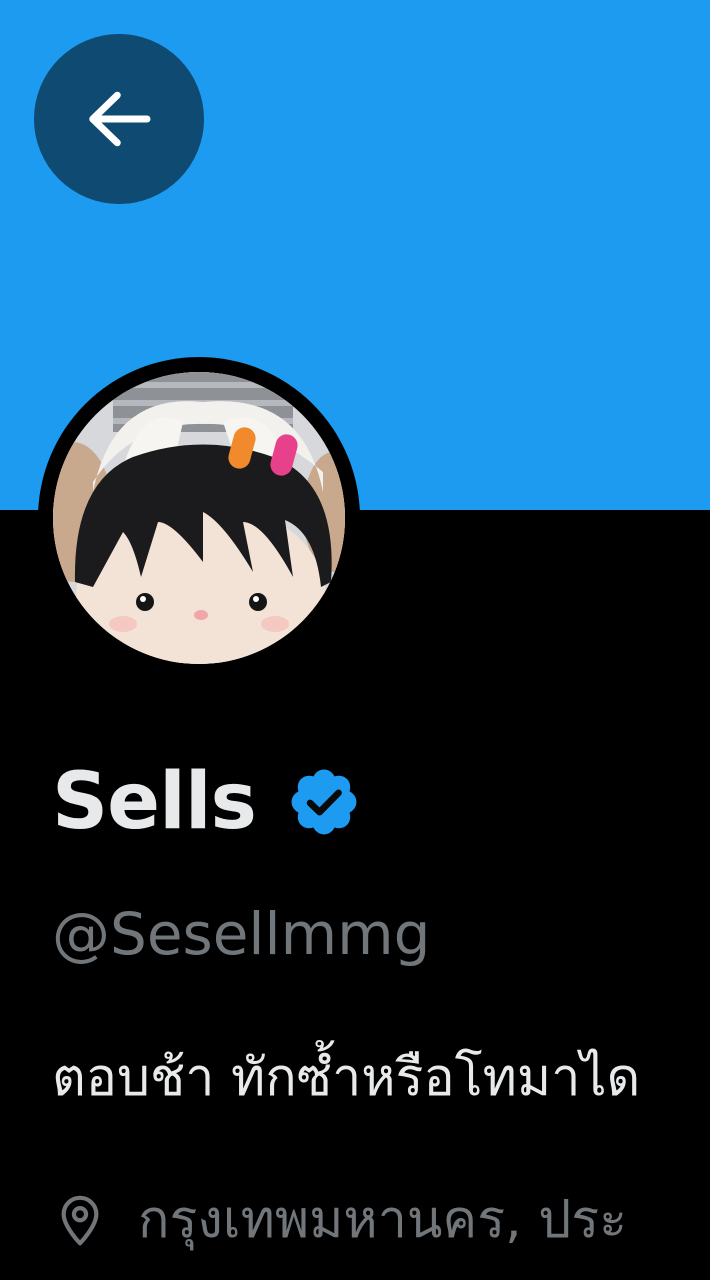 Image resolution: width=710 pixels, height=1280 pixels. I want to click on location-text: กรุงเทพมหานคร, ประ, so click(383, 1220).